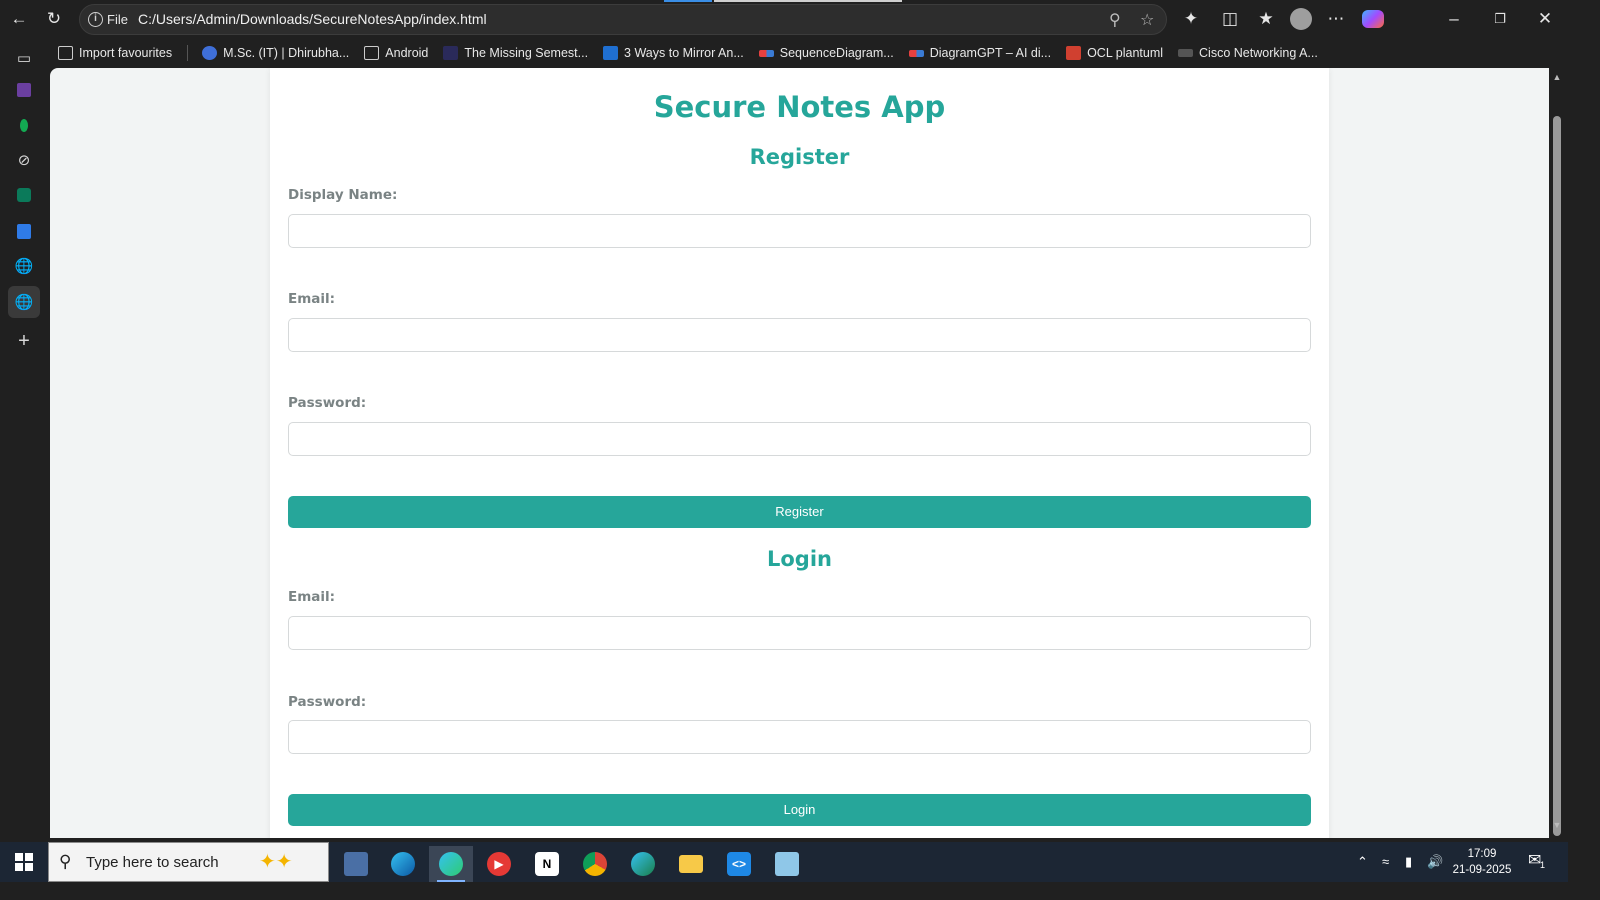  Describe the element at coordinates (799, 335) in the screenshot. I see `register-email-input` at that location.